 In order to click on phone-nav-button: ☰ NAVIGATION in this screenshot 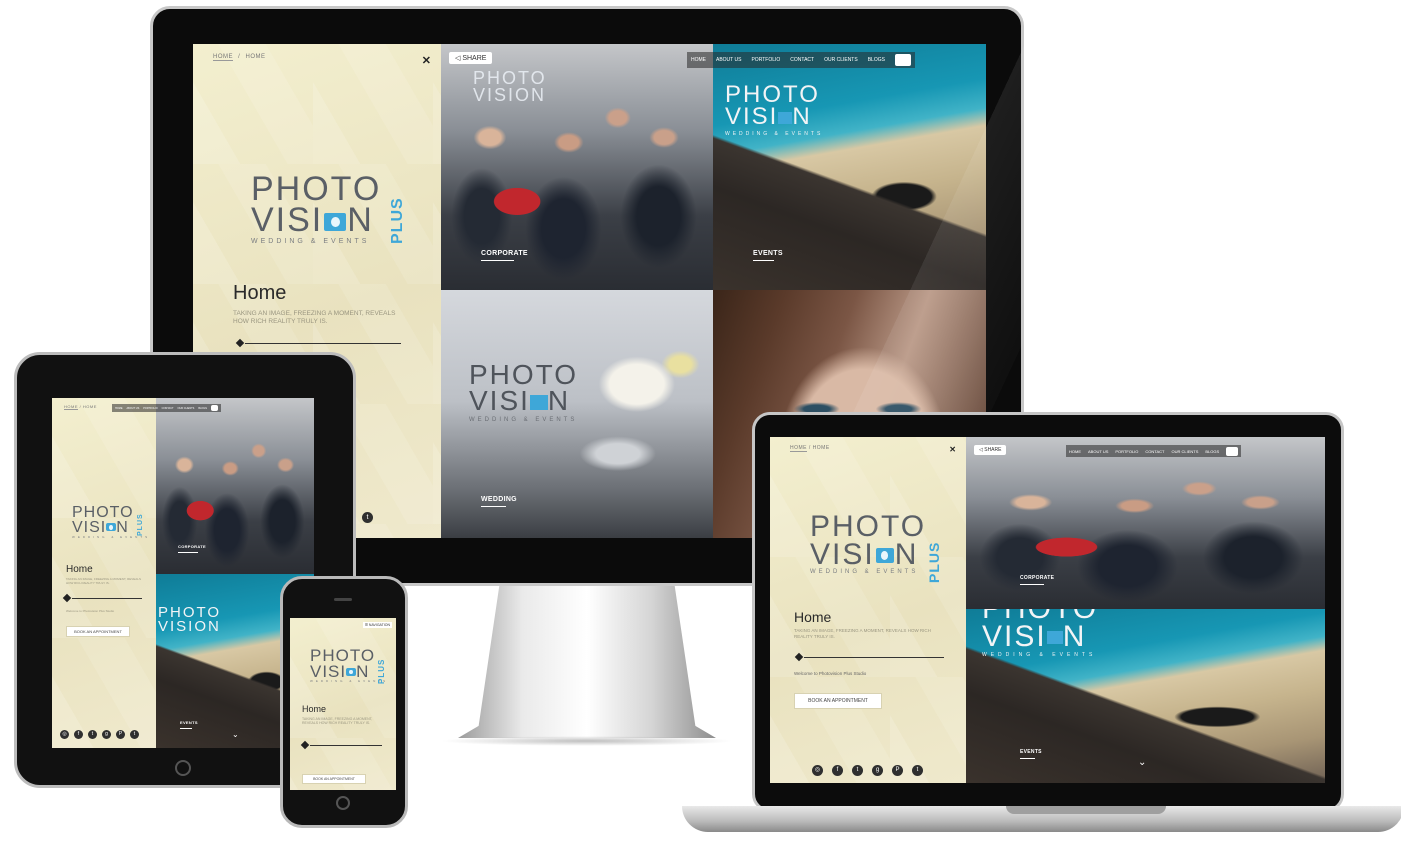, I will do `click(377, 625)`.